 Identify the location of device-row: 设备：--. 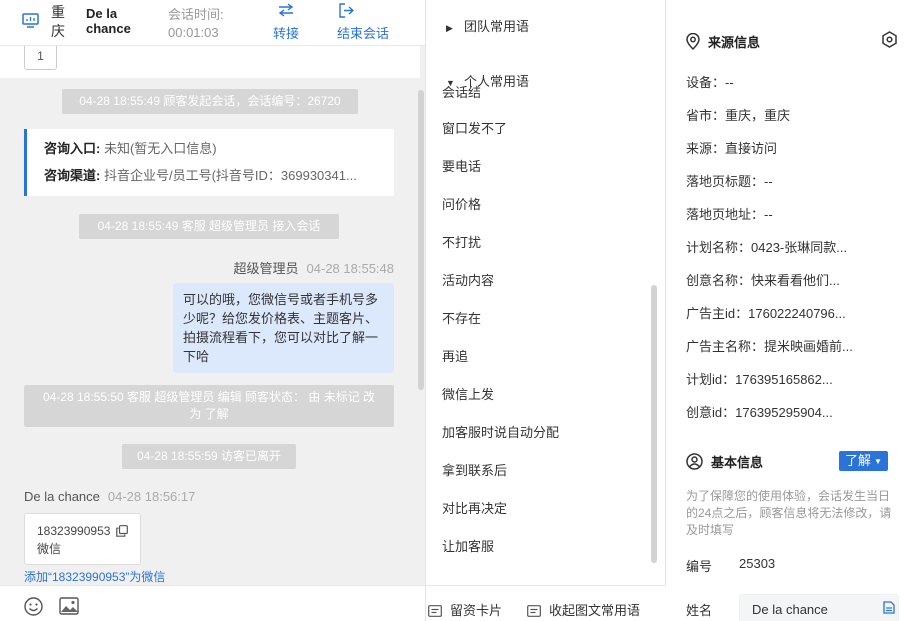
(710, 81).